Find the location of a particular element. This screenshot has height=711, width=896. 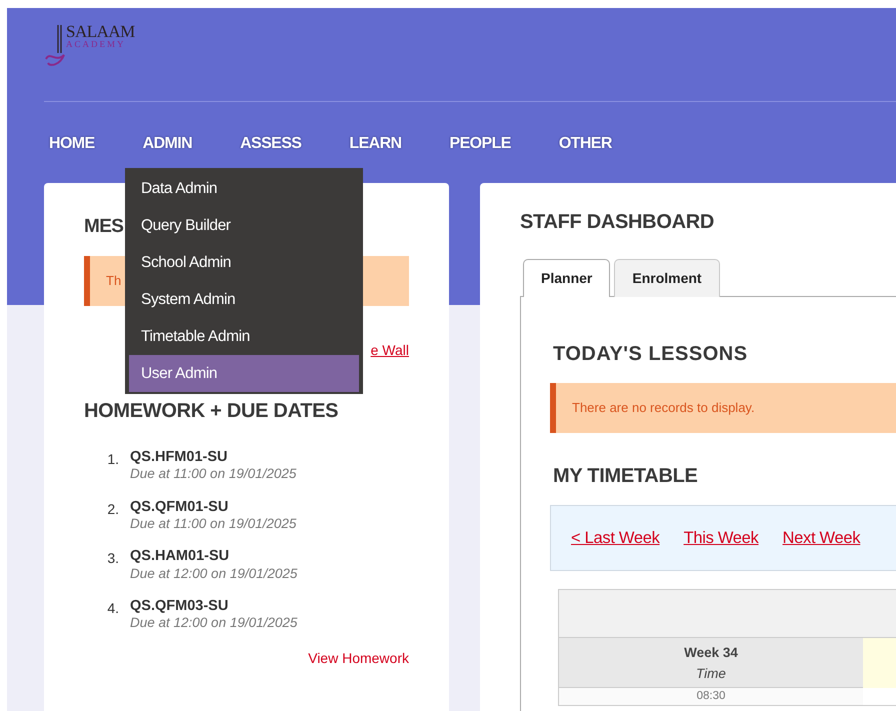

tab: Enrolment is located at coordinates (667, 278).